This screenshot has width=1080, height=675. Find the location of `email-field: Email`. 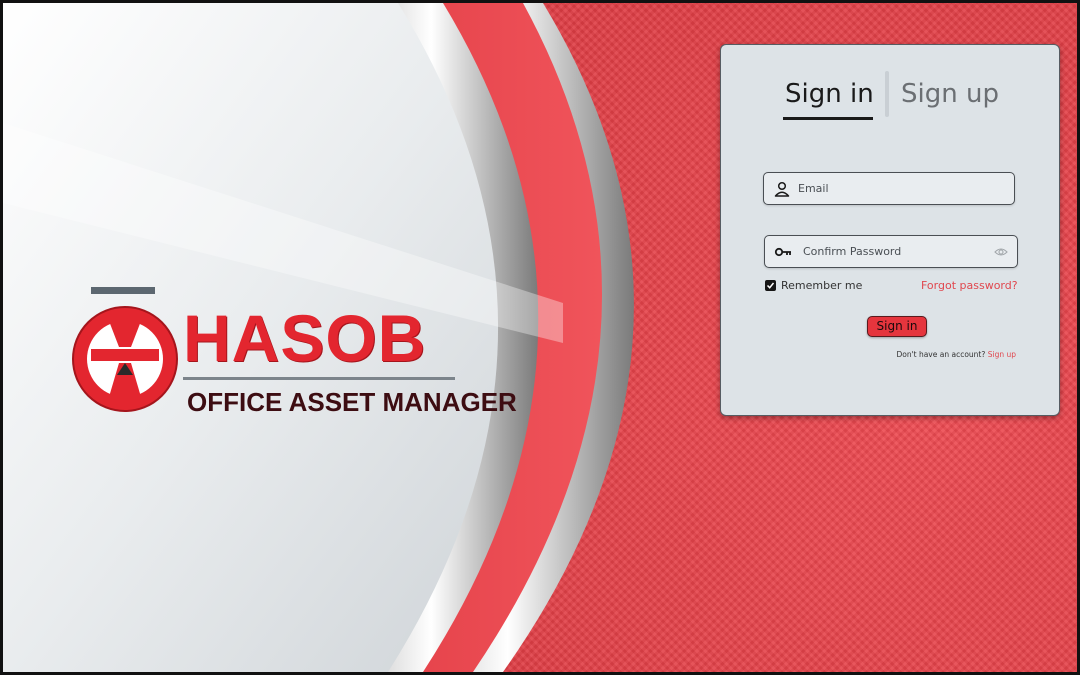

email-field: Email is located at coordinates (889, 188).